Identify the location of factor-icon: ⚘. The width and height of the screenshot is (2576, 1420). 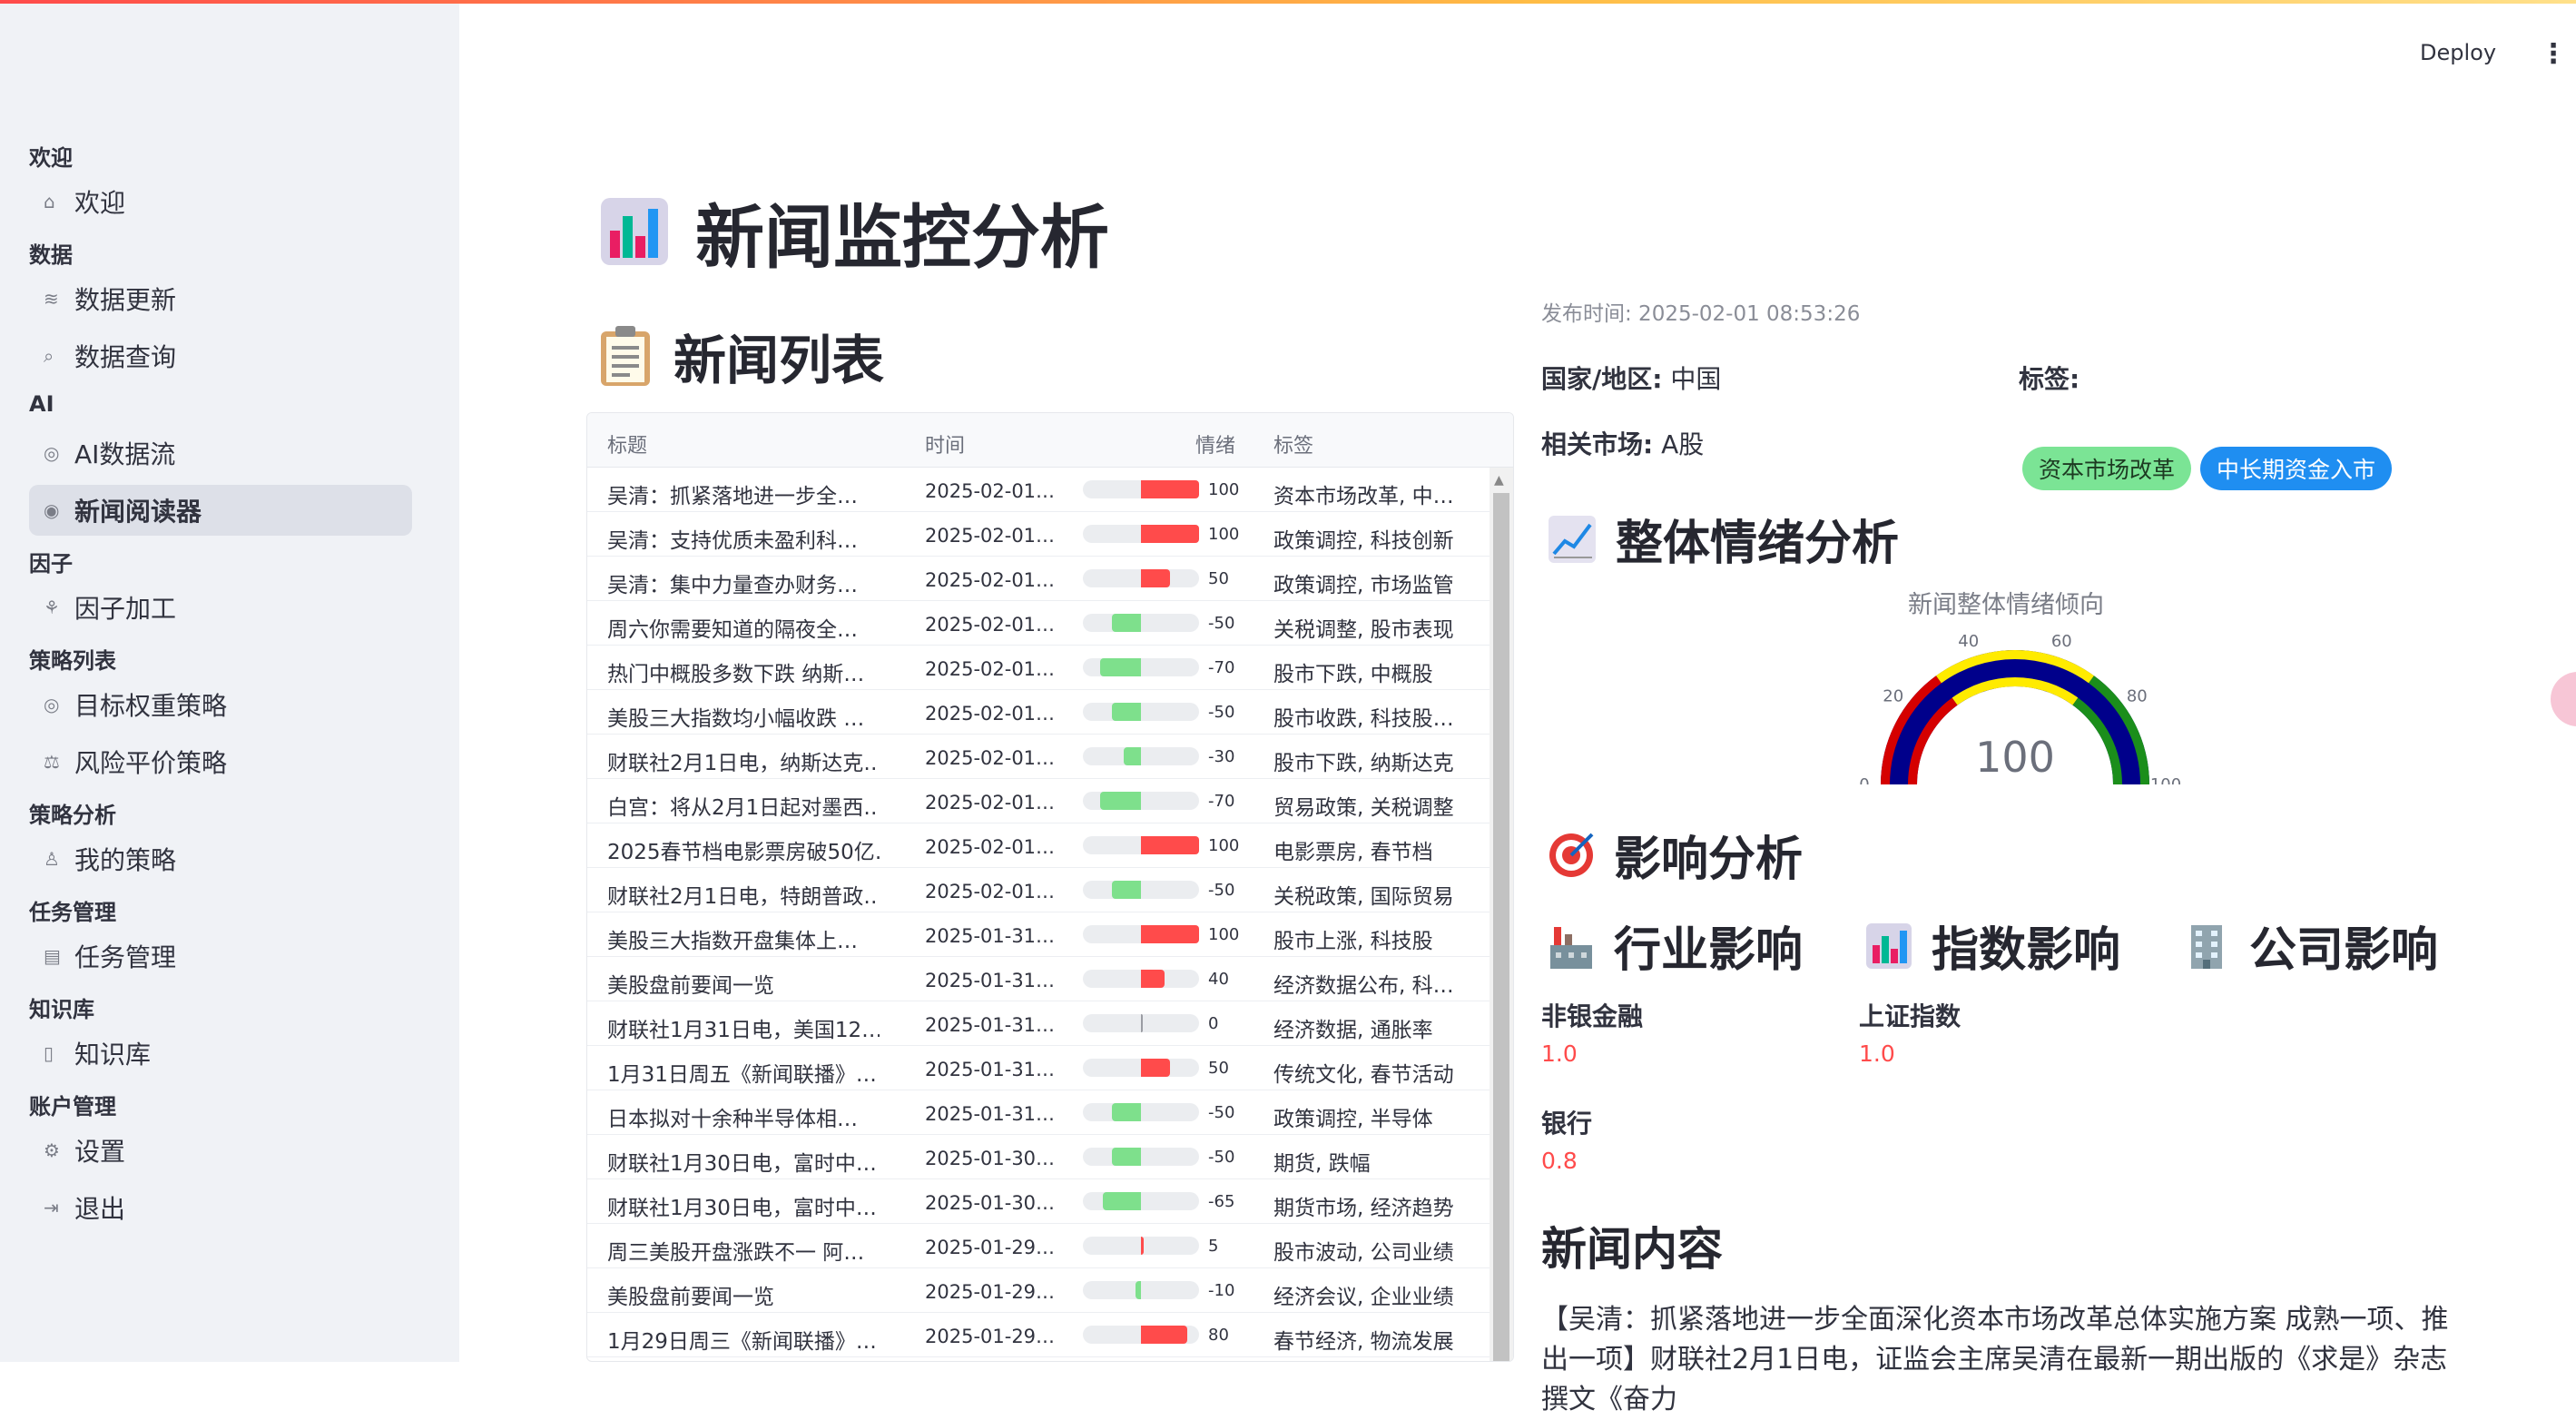
(52, 608).